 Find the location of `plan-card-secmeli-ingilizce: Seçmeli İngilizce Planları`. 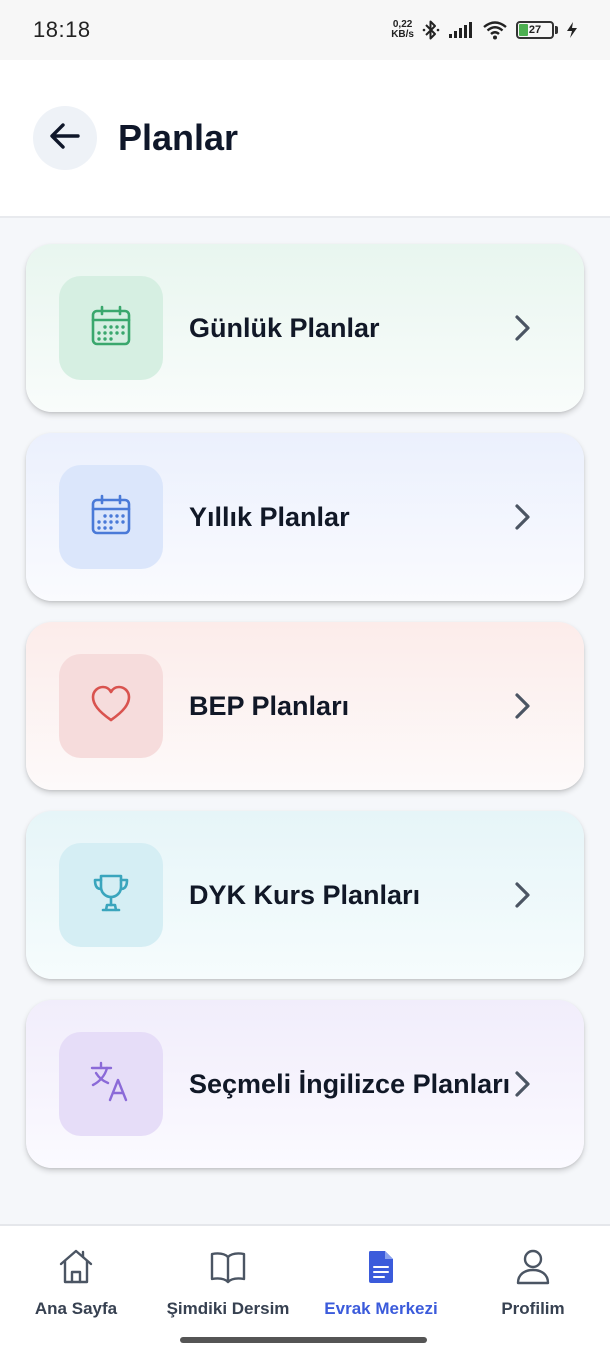

plan-card-secmeli-ingilizce: Seçmeli İngilizce Planları is located at coordinates (305, 1084).